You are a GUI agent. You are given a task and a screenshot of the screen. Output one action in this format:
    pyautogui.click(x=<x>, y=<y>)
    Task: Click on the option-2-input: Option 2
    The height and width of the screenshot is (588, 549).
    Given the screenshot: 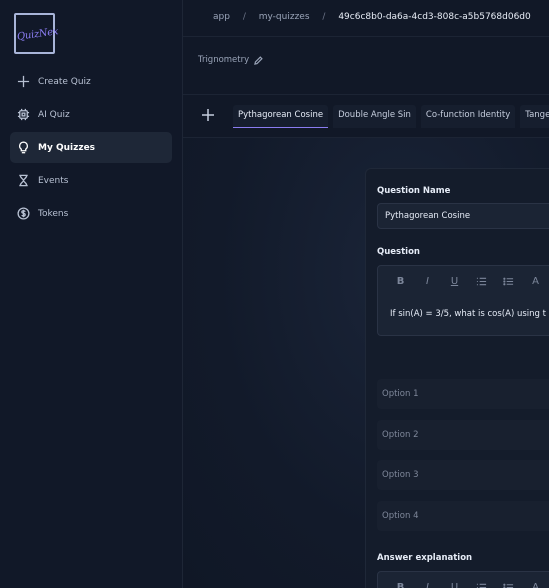 What is the action you would take?
    pyautogui.click(x=463, y=435)
    